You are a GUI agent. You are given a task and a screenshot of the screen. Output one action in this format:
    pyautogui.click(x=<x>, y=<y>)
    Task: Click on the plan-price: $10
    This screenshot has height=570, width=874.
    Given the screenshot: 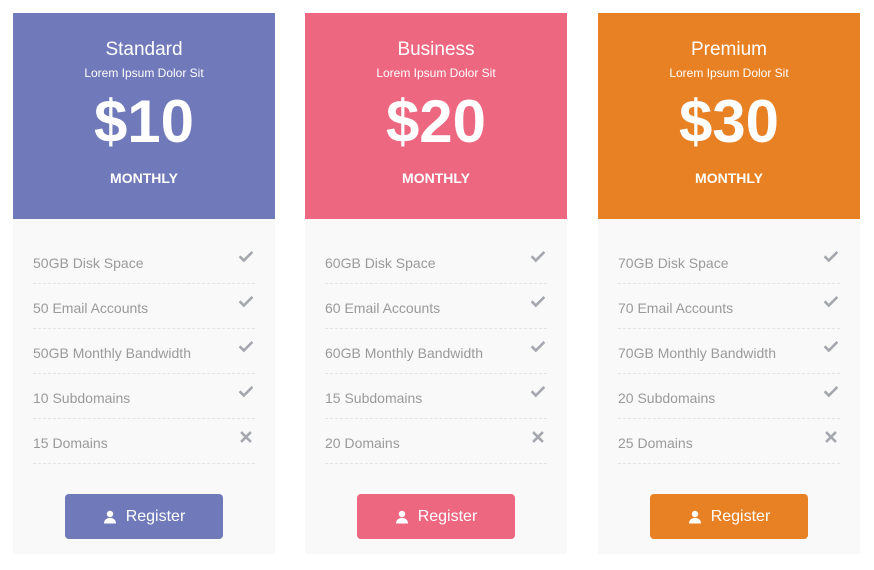 What is the action you would take?
    pyautogui.click(x=144, y=121)
    